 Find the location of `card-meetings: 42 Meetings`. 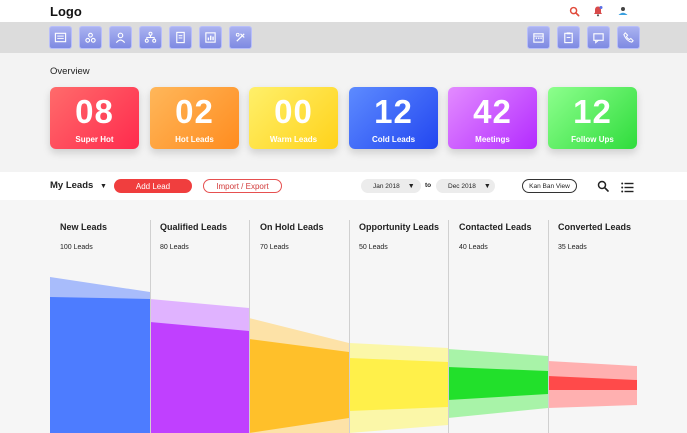

card-meetings: 42 Meetings is located at coordinates (492, 118).